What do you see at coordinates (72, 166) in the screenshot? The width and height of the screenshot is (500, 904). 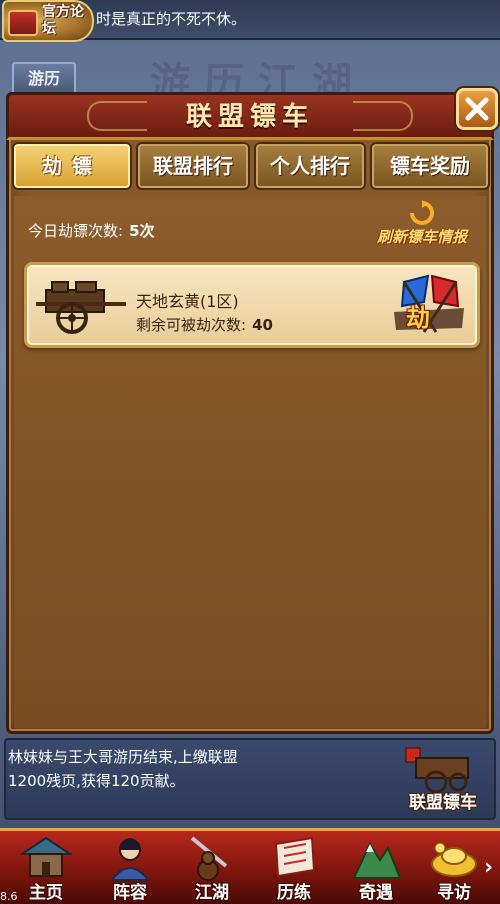 I see `tab-rob-escort: 劫镖` at bounding box center [72, 166].